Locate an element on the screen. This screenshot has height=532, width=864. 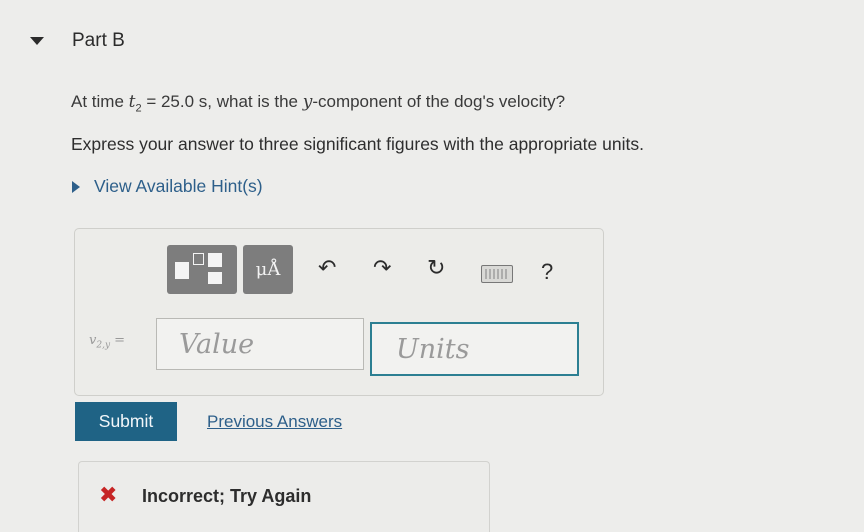
templates-button is located at coordinates (202, 269).